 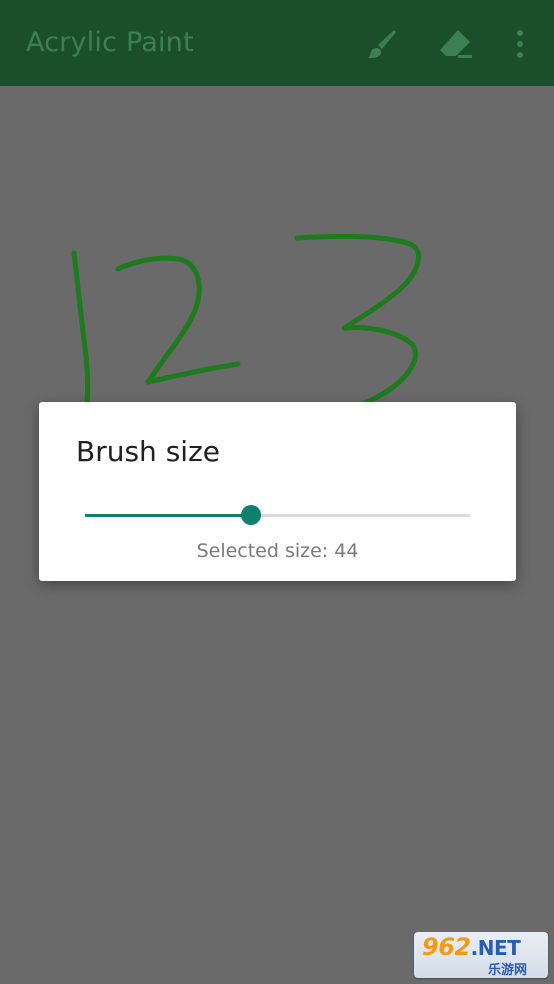 What do you see at coordinates (456, 44) in the screenshot?
I see `eraser-icon` at bounding box center [456, 44].